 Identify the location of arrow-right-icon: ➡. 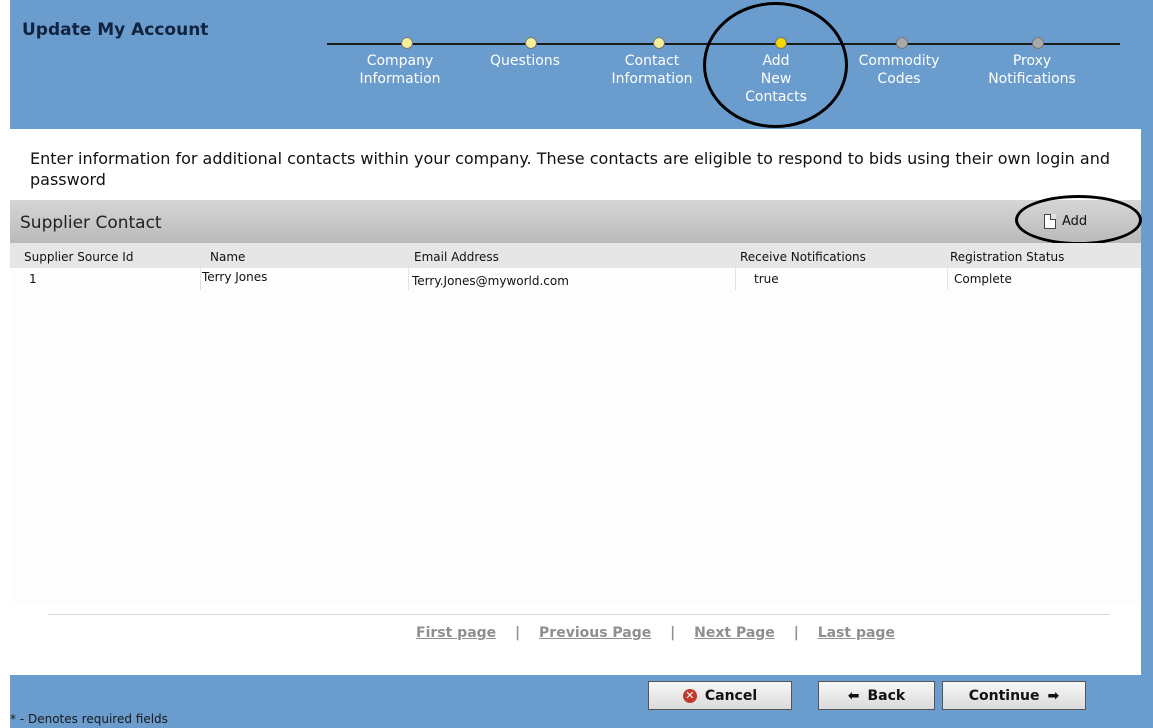
(1053, 695).